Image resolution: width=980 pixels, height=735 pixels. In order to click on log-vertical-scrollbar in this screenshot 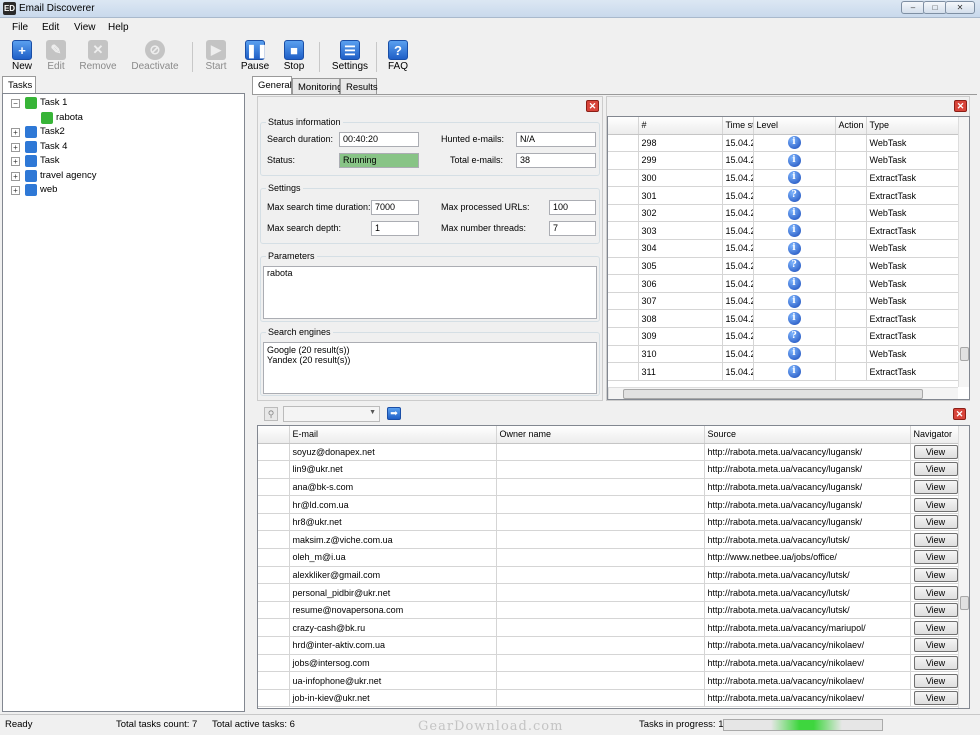, I will do `click(963, 252)`.